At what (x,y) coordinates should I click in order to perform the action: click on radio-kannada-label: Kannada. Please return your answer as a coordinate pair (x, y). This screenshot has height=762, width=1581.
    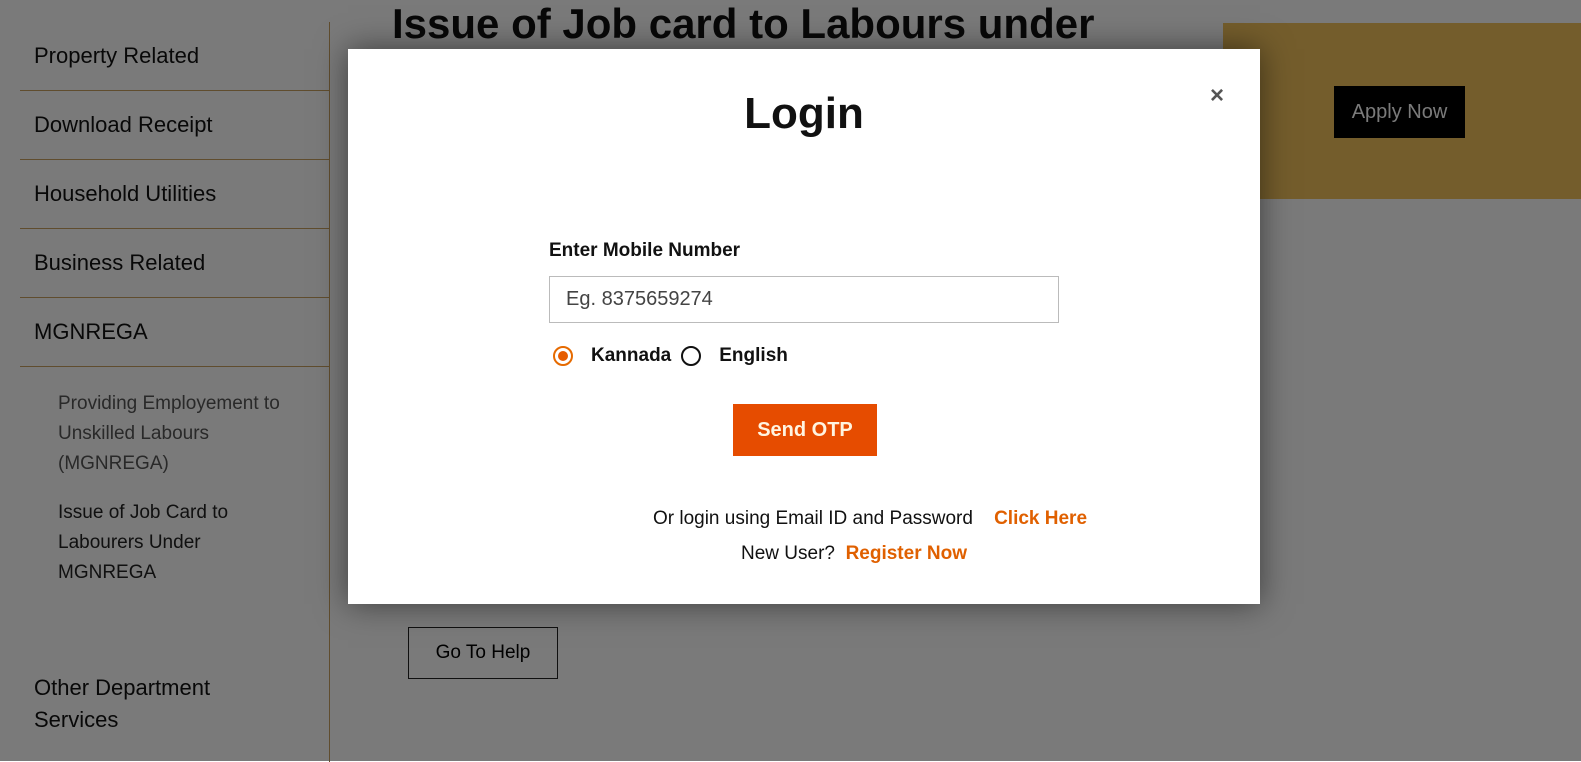
    Looking at the image, I should click on (631, 356).